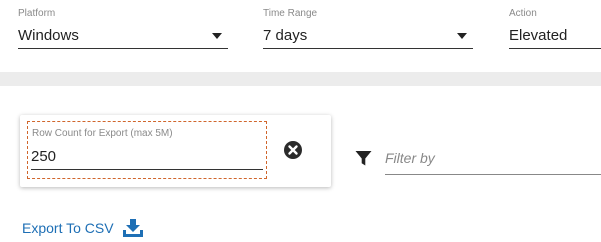 This screenshot has width=601, height=242. I want to click on time-range-label: Time Range, so click(290, 13).